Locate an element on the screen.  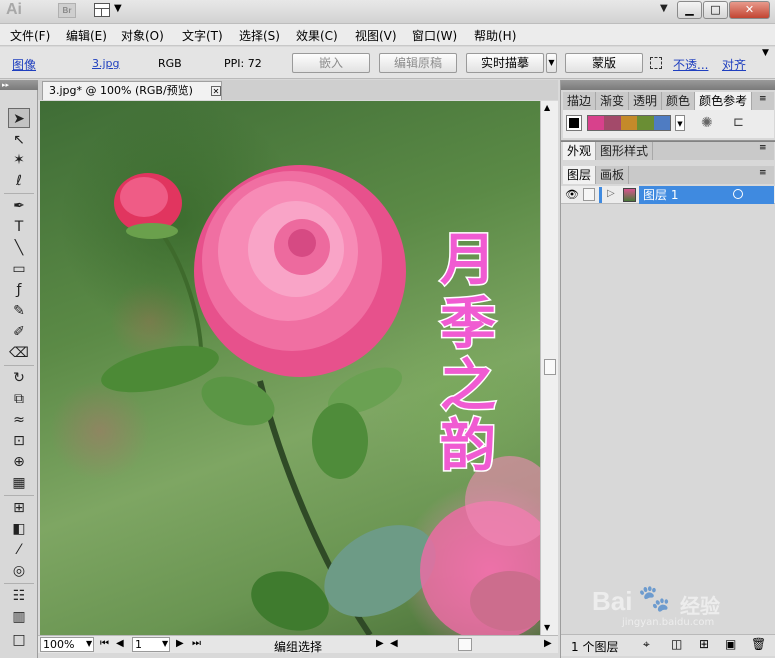
mesh-tool-icon: ⊞ is located at coordinates (19, 508).